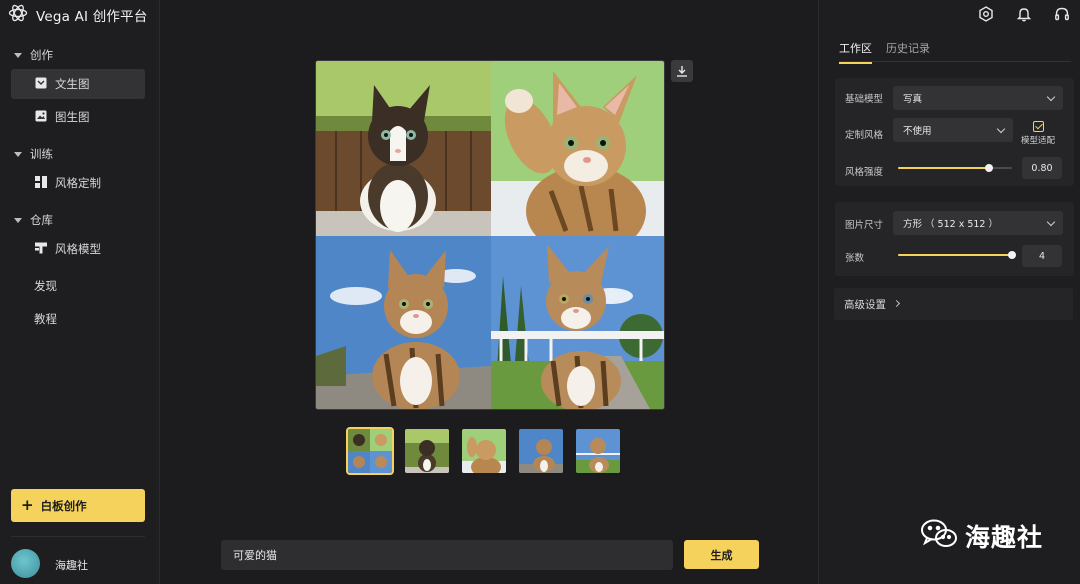 Image resolution: width=1080 pixels, height=584 pixels. Describe the element at coordinates (954, 239) in the screenshot. I see `size-settings-card: 图片尺寸 方形 （ 512 x 512 ） 张数 4` at that location.